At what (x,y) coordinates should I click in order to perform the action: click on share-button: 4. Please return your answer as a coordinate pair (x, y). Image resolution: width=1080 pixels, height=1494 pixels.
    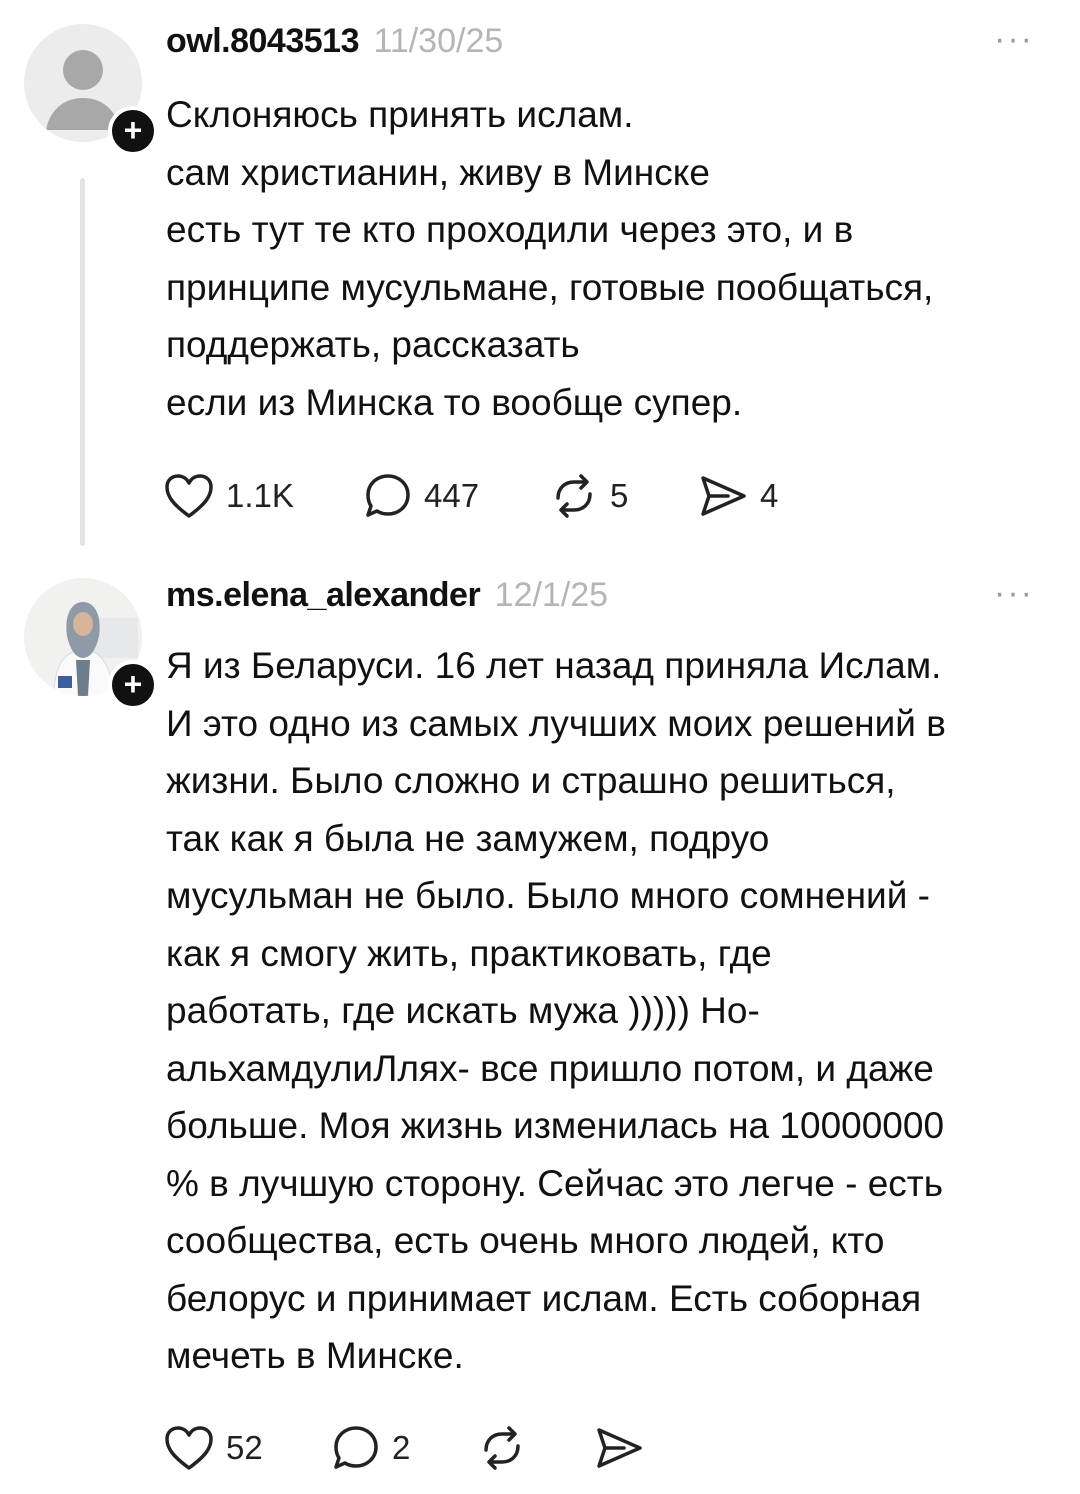
    Looking at the image, I should click on (738, 496).